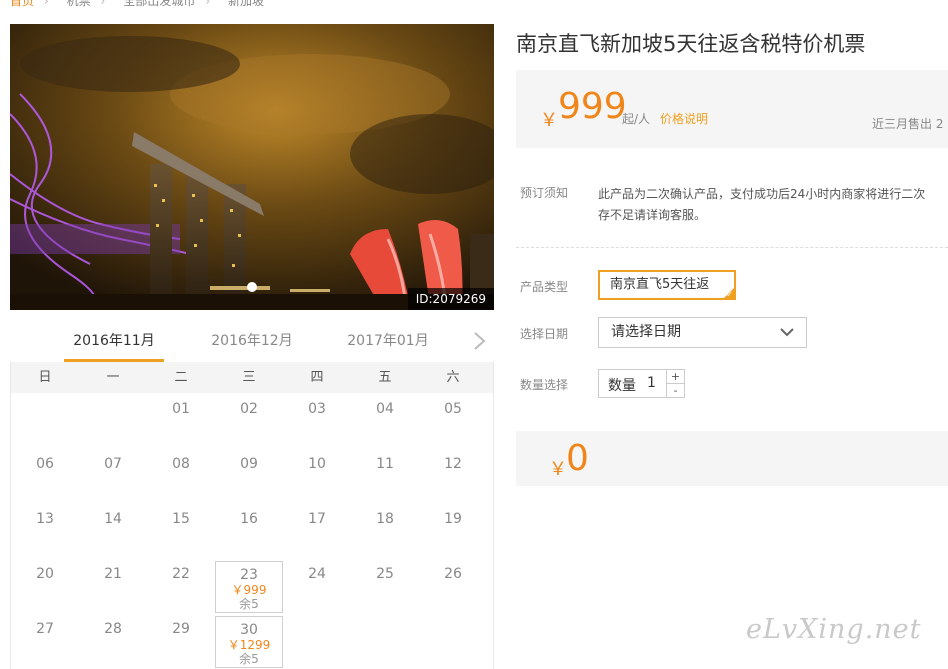 Image resolution: width=948 pixels, height=669 pixels. Describe the element at coordinates (79, 4) in the screenshot. I see `breadcrumb-flights: 机票` at that location.